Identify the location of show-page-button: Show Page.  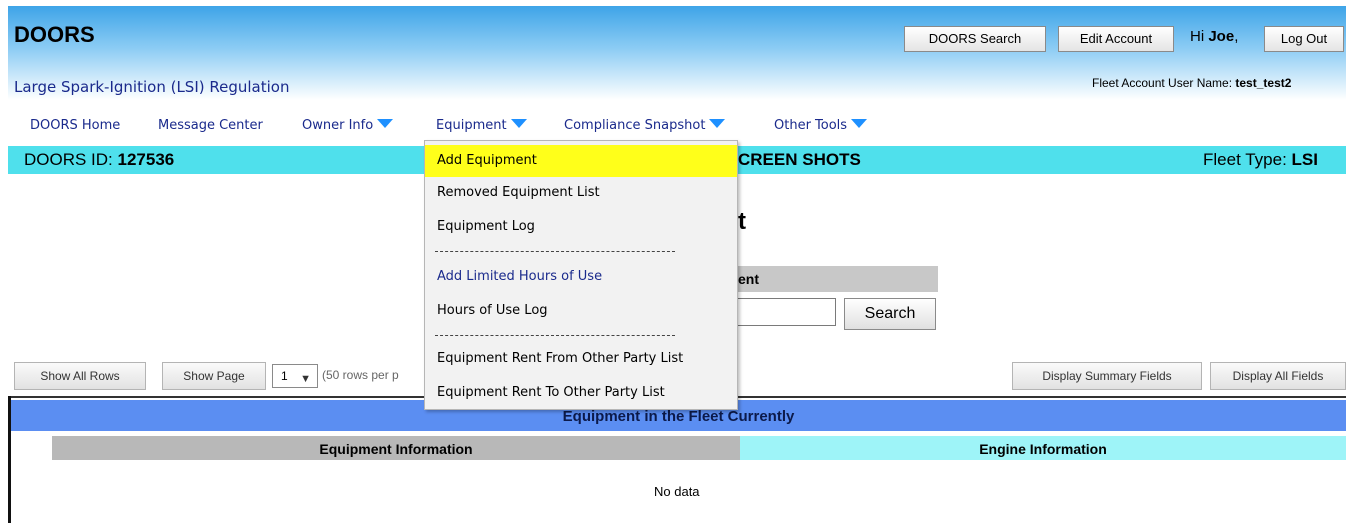
(214, 376).